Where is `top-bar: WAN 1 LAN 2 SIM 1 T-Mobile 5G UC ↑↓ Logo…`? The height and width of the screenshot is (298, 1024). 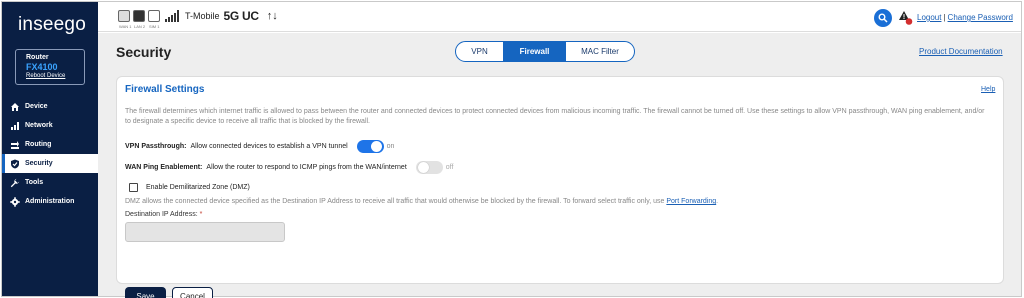
top-bar: WAN 1 LAN 2 SIM 1 T-Mobile 5G UC ↑↓ Logo… is located at coordinates (559, 17).